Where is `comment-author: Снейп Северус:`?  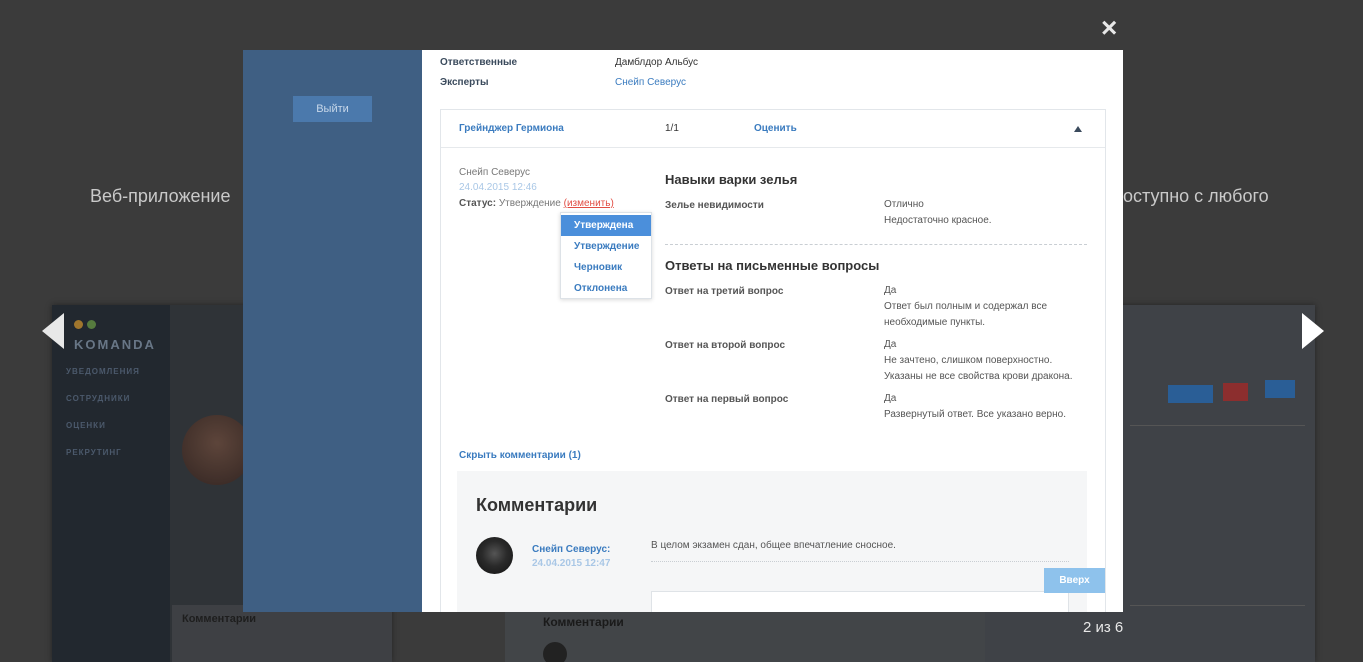 comment-author: Снейп Северус: is located at coordinates (571, 549).